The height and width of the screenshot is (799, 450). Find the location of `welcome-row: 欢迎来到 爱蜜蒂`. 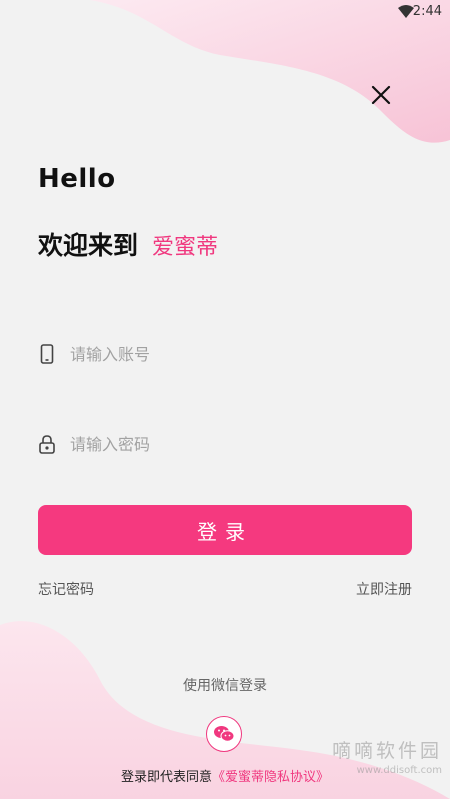

welcome-row: 欢迎来到 爱蜜蒂 is located at coordinates (128, 244).